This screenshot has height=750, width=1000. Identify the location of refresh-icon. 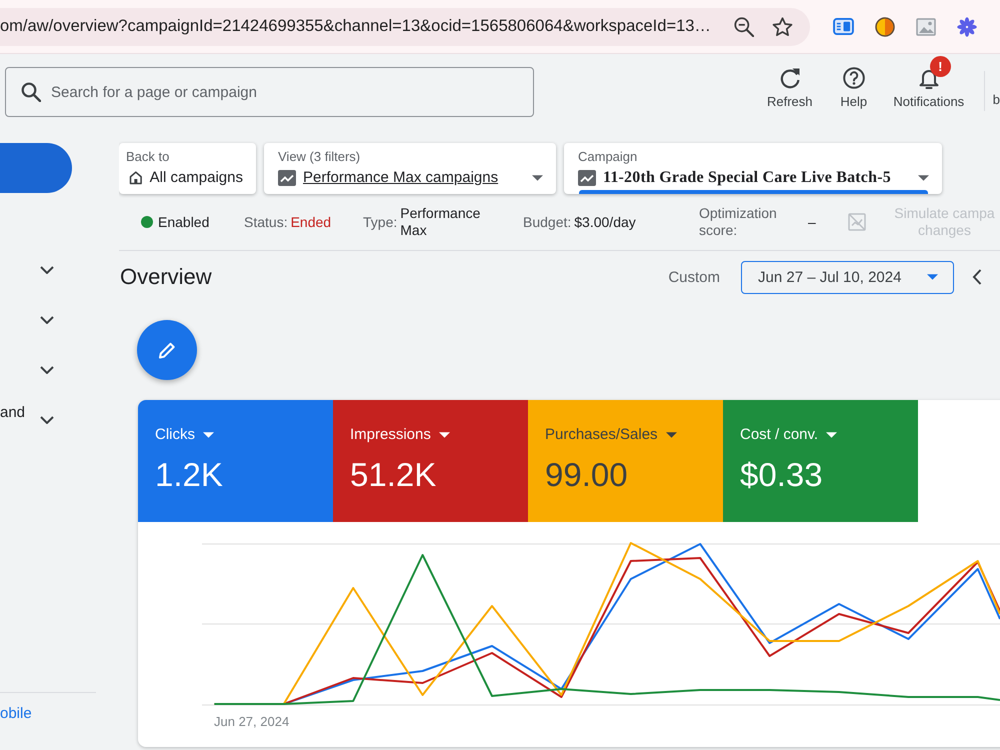
(789, 78).